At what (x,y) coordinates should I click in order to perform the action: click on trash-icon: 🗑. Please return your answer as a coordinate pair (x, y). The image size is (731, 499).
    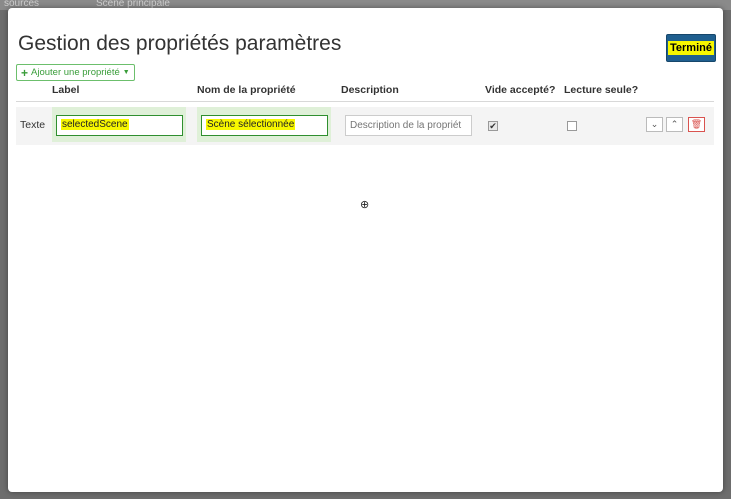
    Looking at the image, I should click on (696, 124).